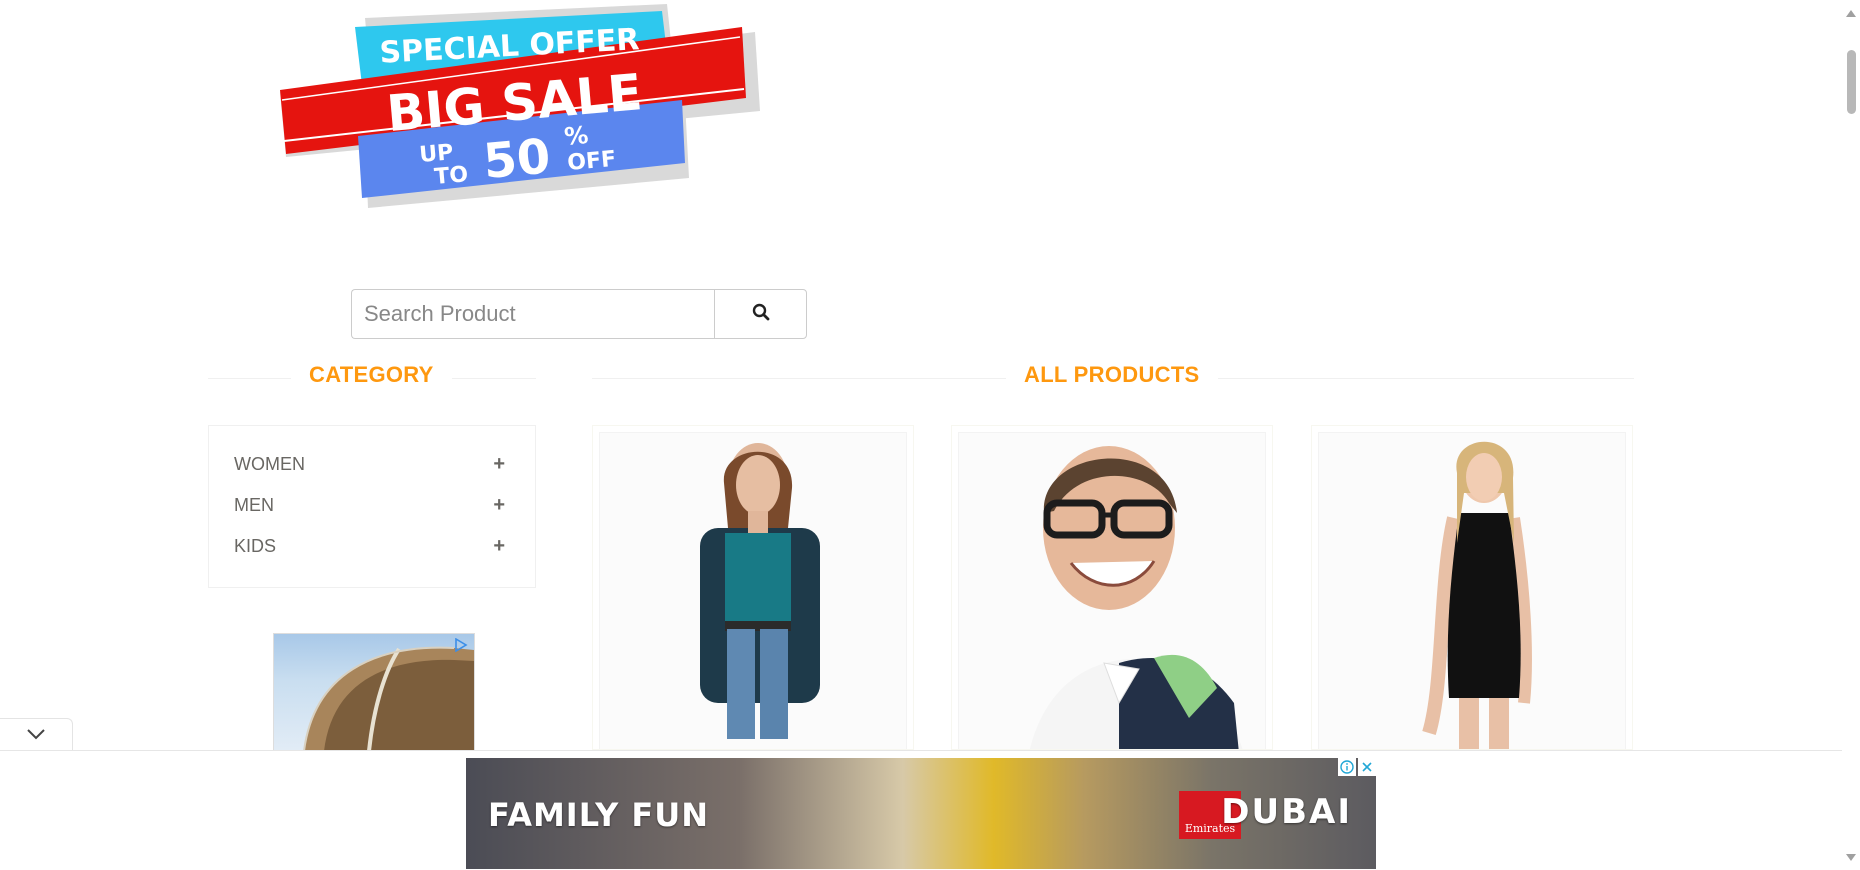 The height and width of the screenshot is (870, 1860). I want to click on search-icon, so click(761, 314).